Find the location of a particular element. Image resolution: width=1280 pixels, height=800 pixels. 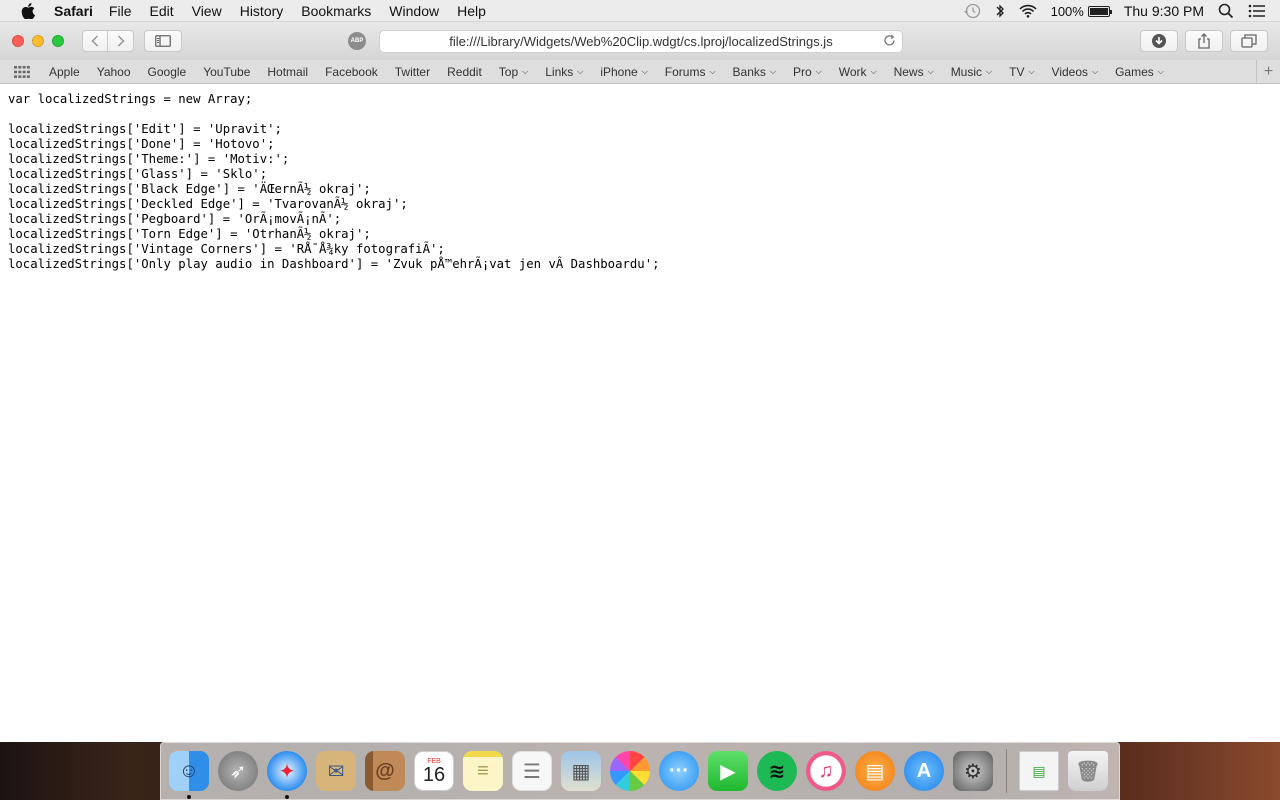

menu-app-name: Safari is located at coordinates (73, 11).